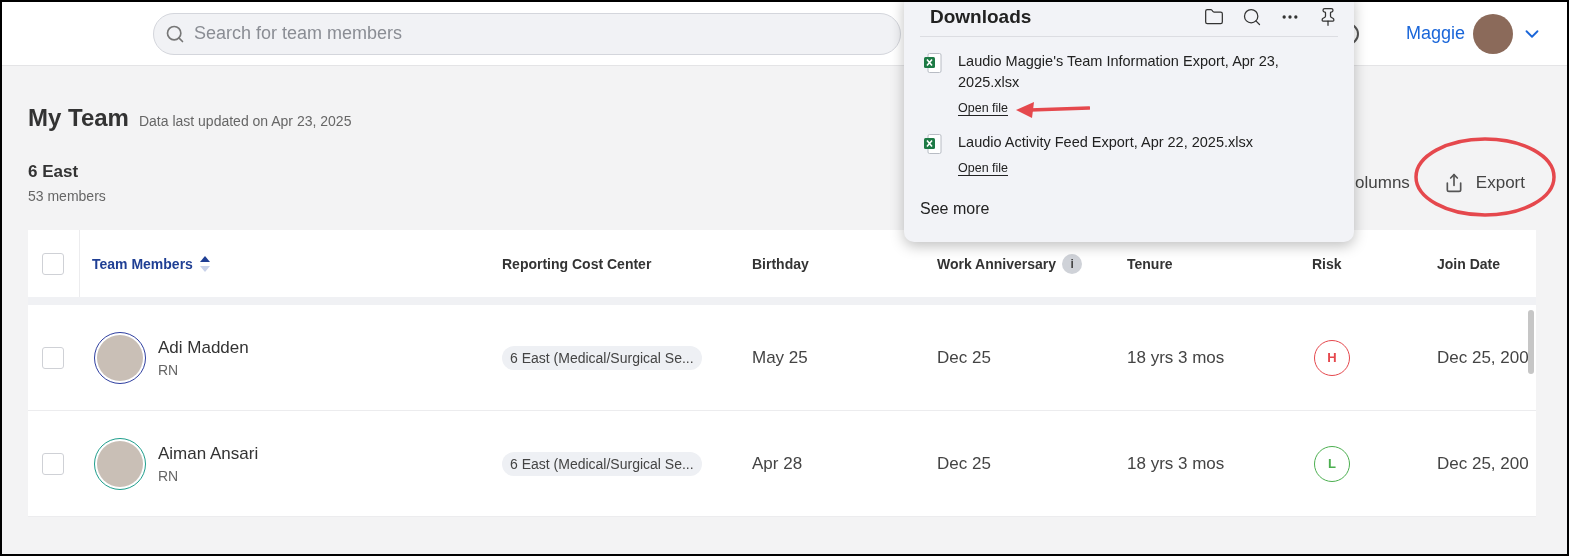 This screenshot has width=1569, height=556. I want to click on column-header: Birthday, so click(832, 263).